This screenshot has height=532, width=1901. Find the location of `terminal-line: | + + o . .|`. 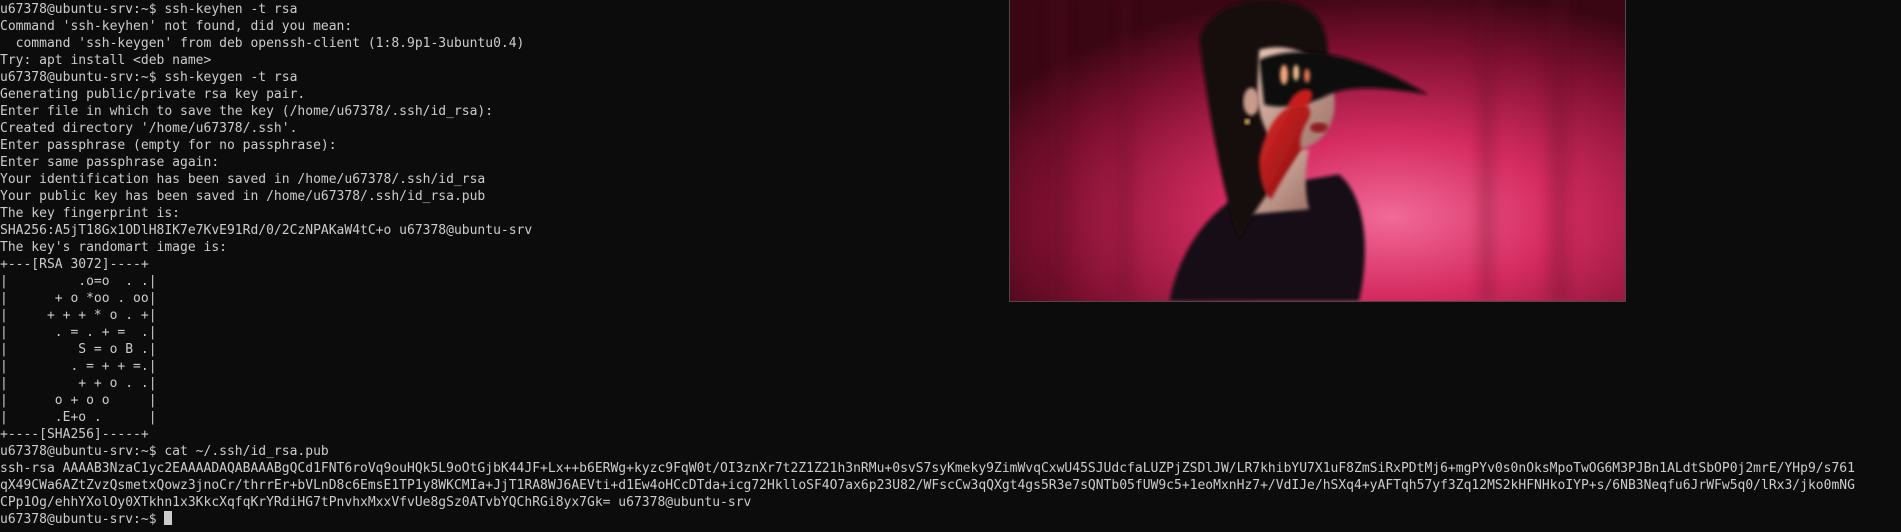

terminal-line: | + + o . .| is located at coordinates (78, 383).